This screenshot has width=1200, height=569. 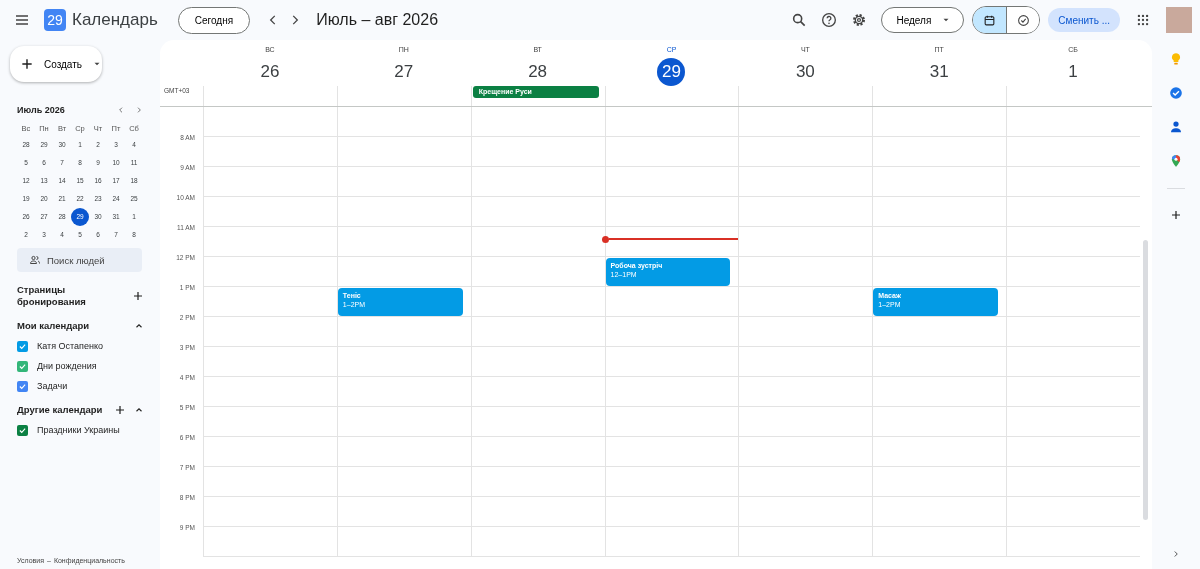 I want to click on tasks-view-button, so click(x=1023, y=20).